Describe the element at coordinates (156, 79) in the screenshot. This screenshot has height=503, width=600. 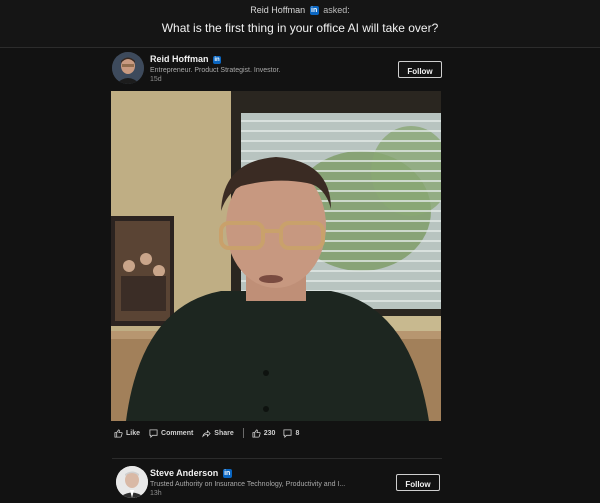
I see `post-age: 15d` at that location.